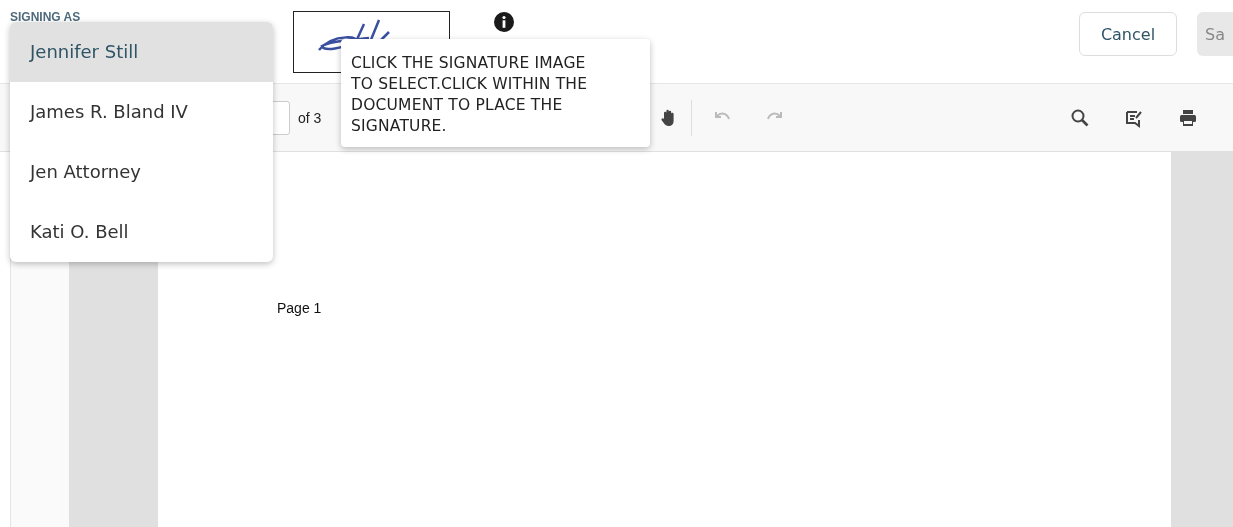  What do you see at coordinates (299, 308) in the screenshot?
I see `page-text: Page 1` at bounding box center [299, 308].